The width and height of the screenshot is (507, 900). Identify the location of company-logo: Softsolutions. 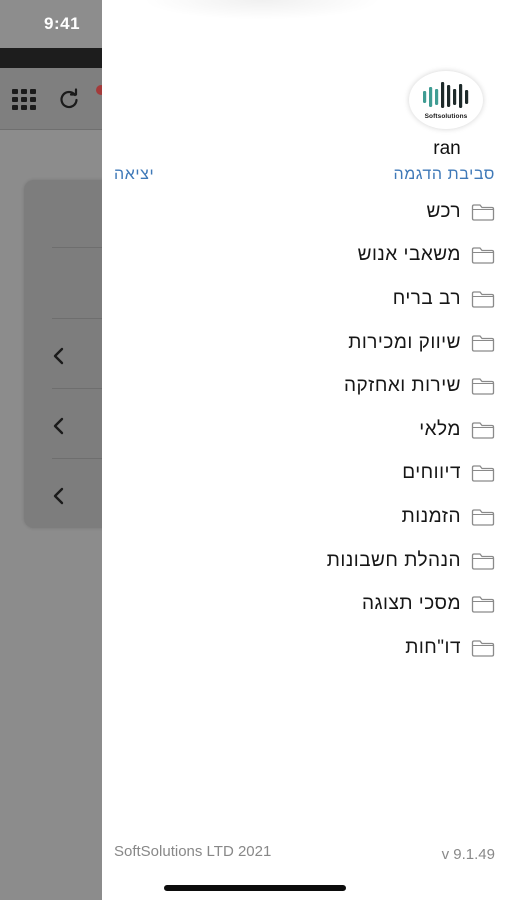
(446, 100).